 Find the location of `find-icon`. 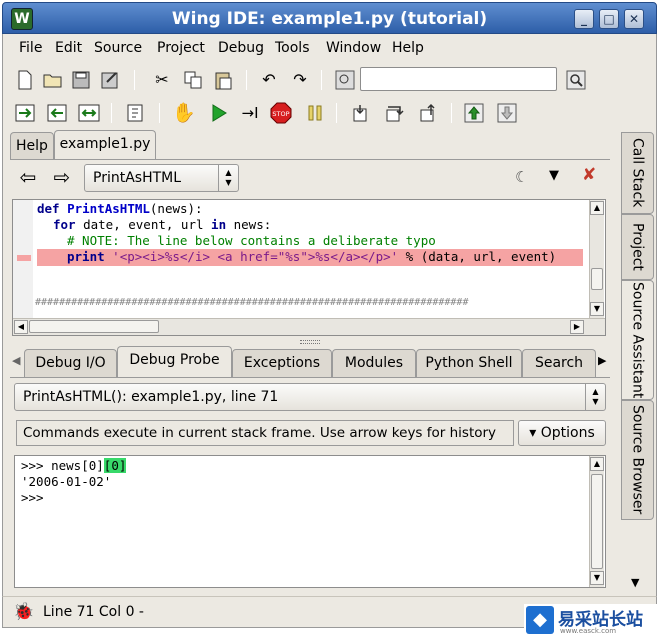

find-icon is located at coordinates (345, 80).